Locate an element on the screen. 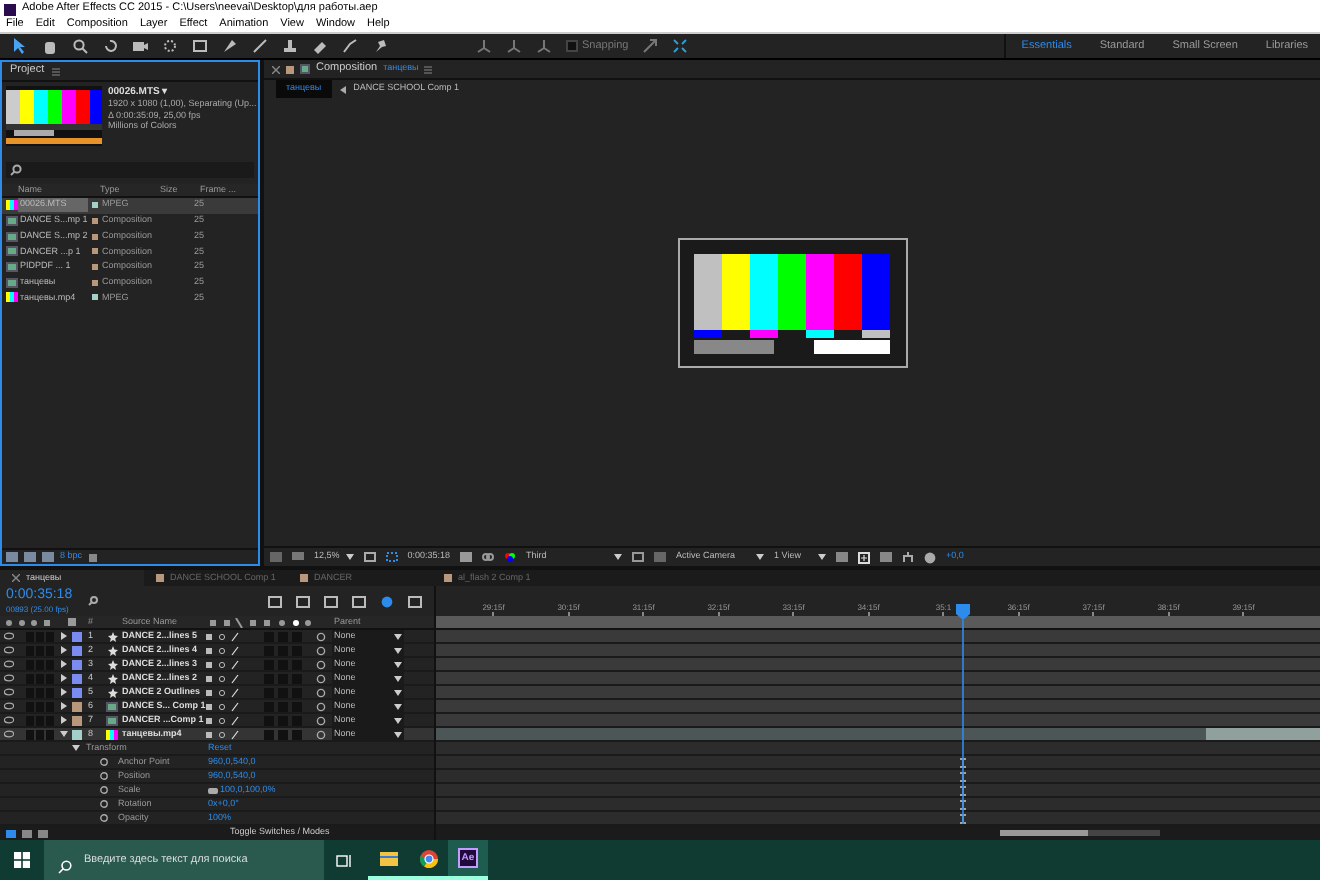 The image size is (1320, 880). pen-icon is located at coordinates (230, 46).